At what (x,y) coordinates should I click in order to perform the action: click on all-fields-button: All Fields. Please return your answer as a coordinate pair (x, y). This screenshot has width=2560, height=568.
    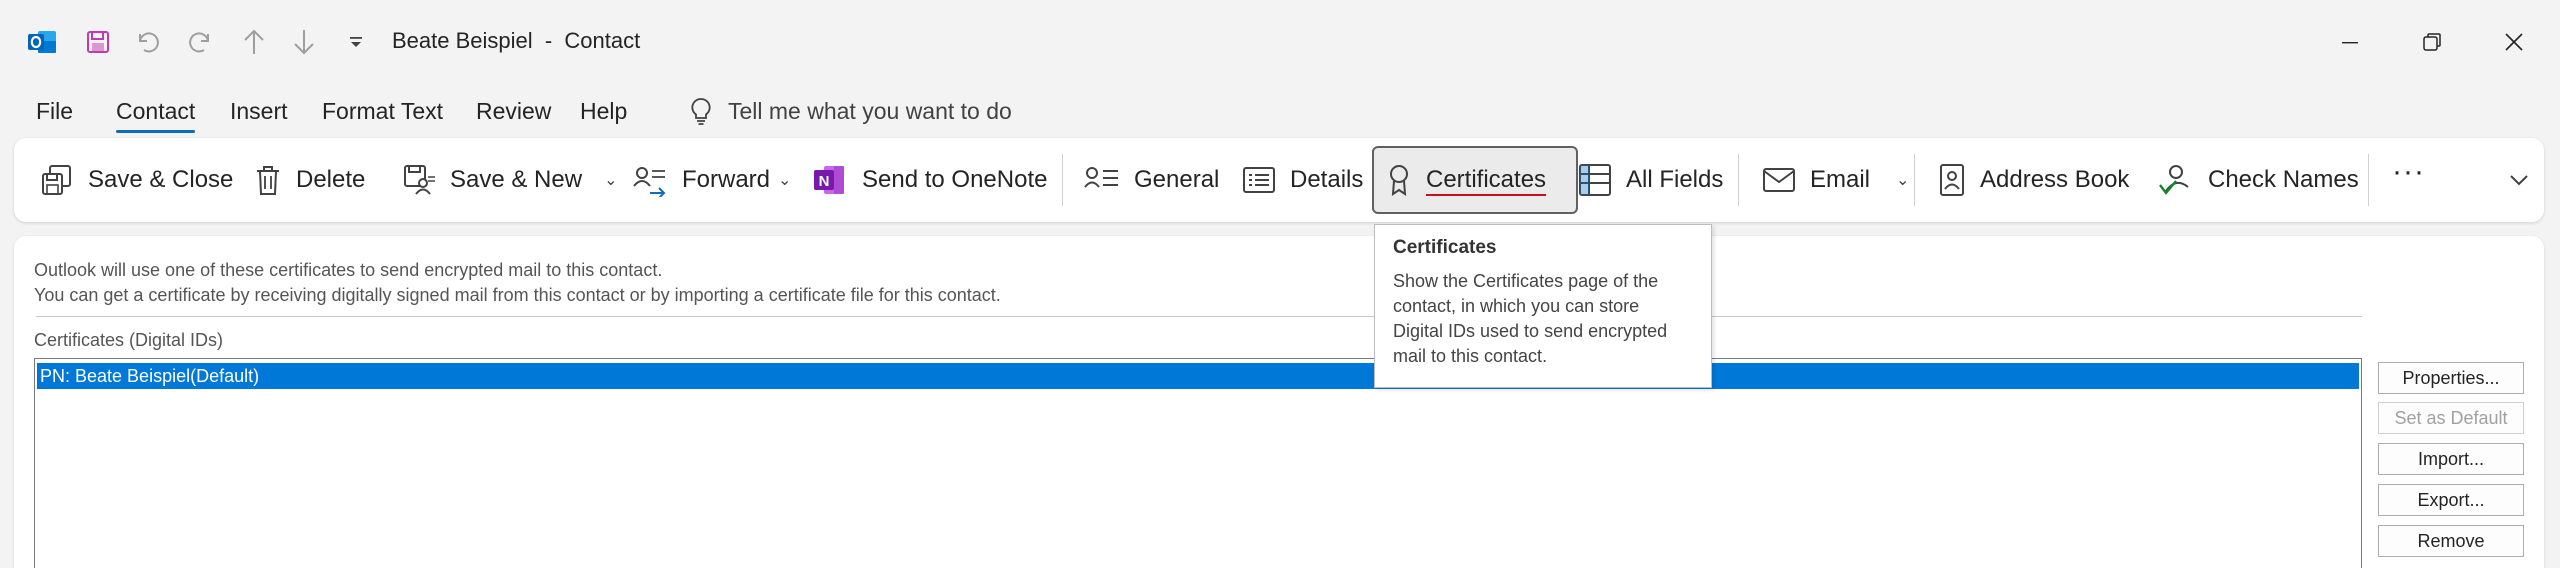
    Looking at the image, I should click on (1650, 180).